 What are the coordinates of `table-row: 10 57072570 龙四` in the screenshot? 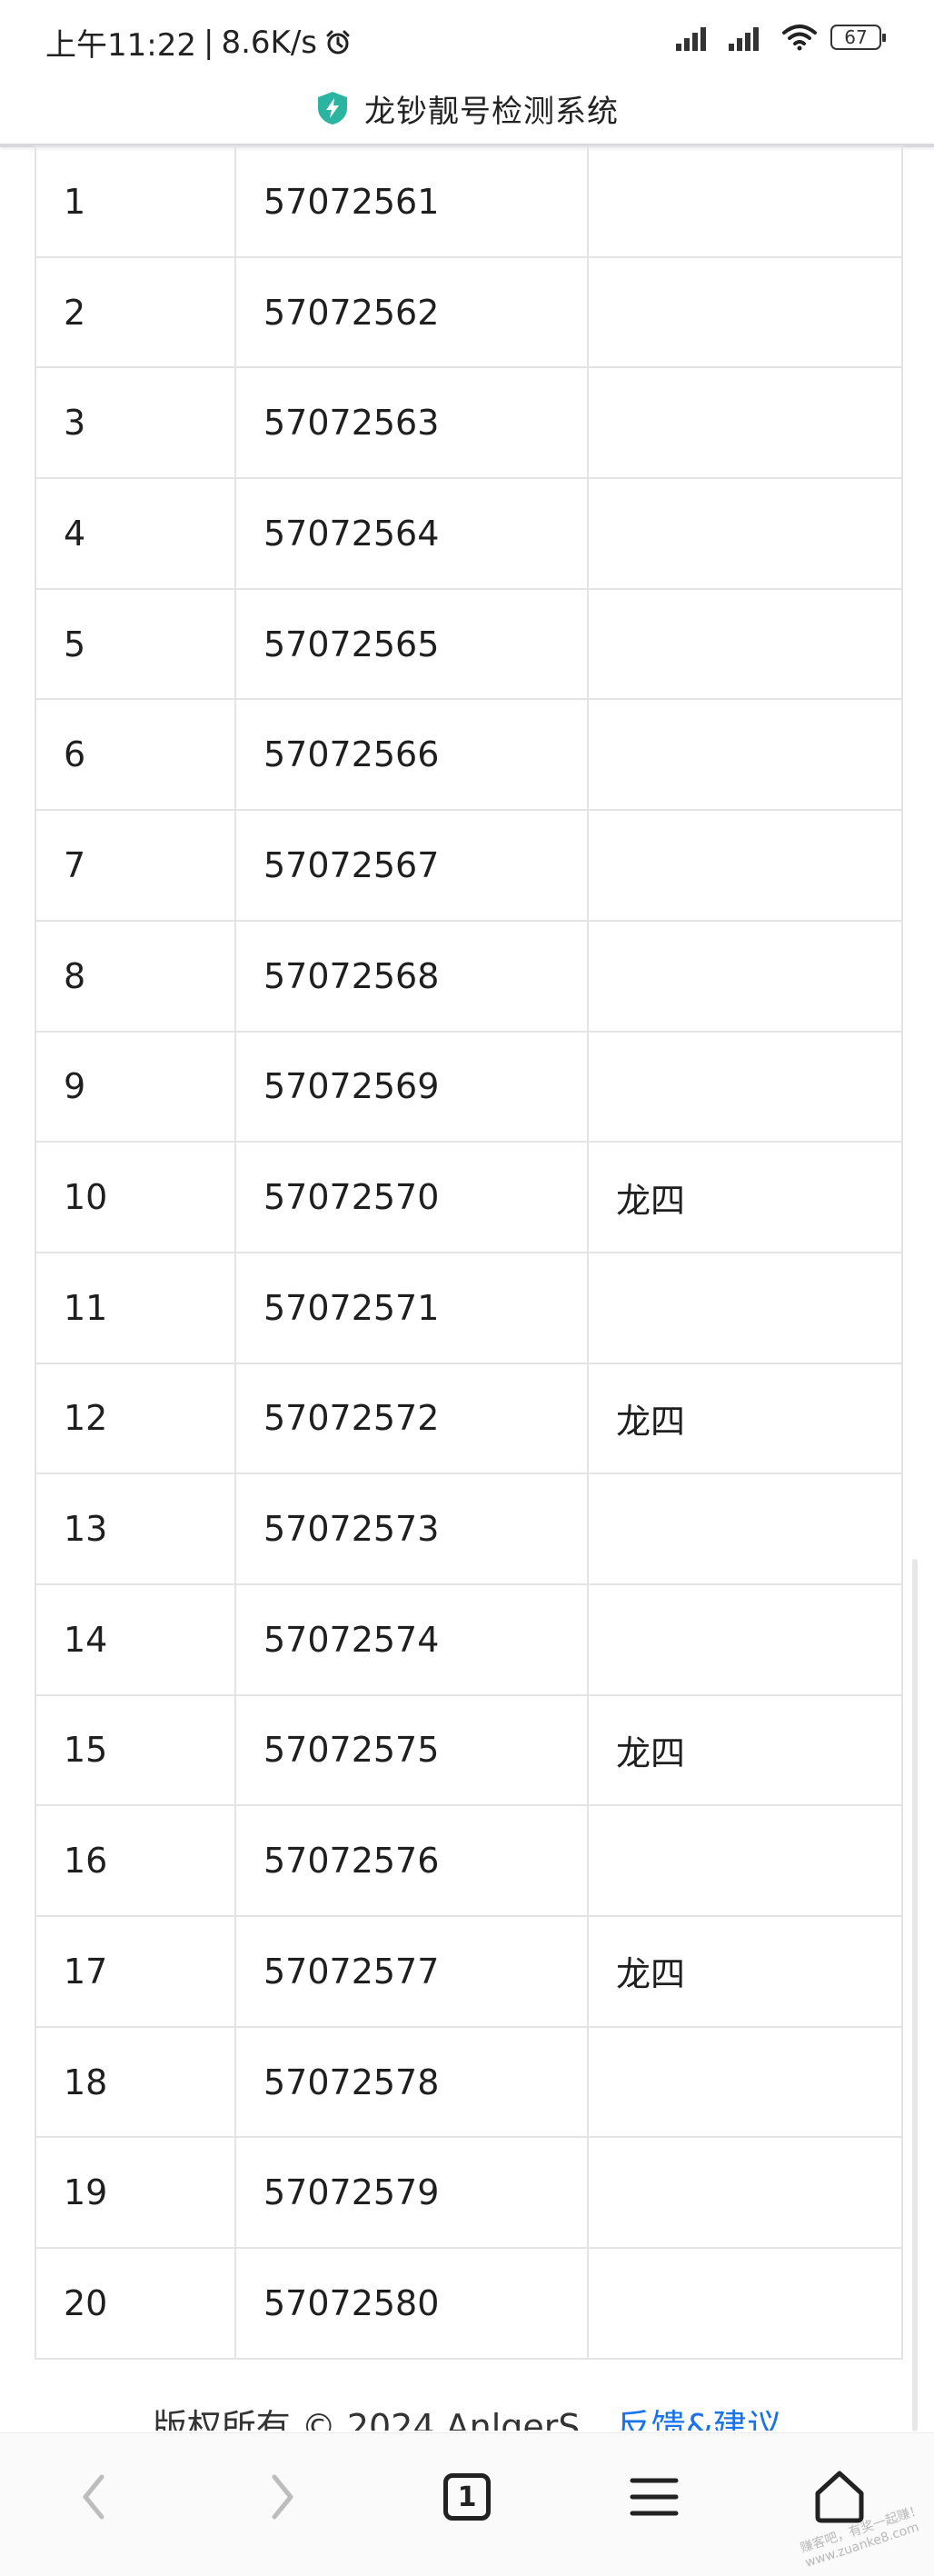 It's located at (469, 1197).